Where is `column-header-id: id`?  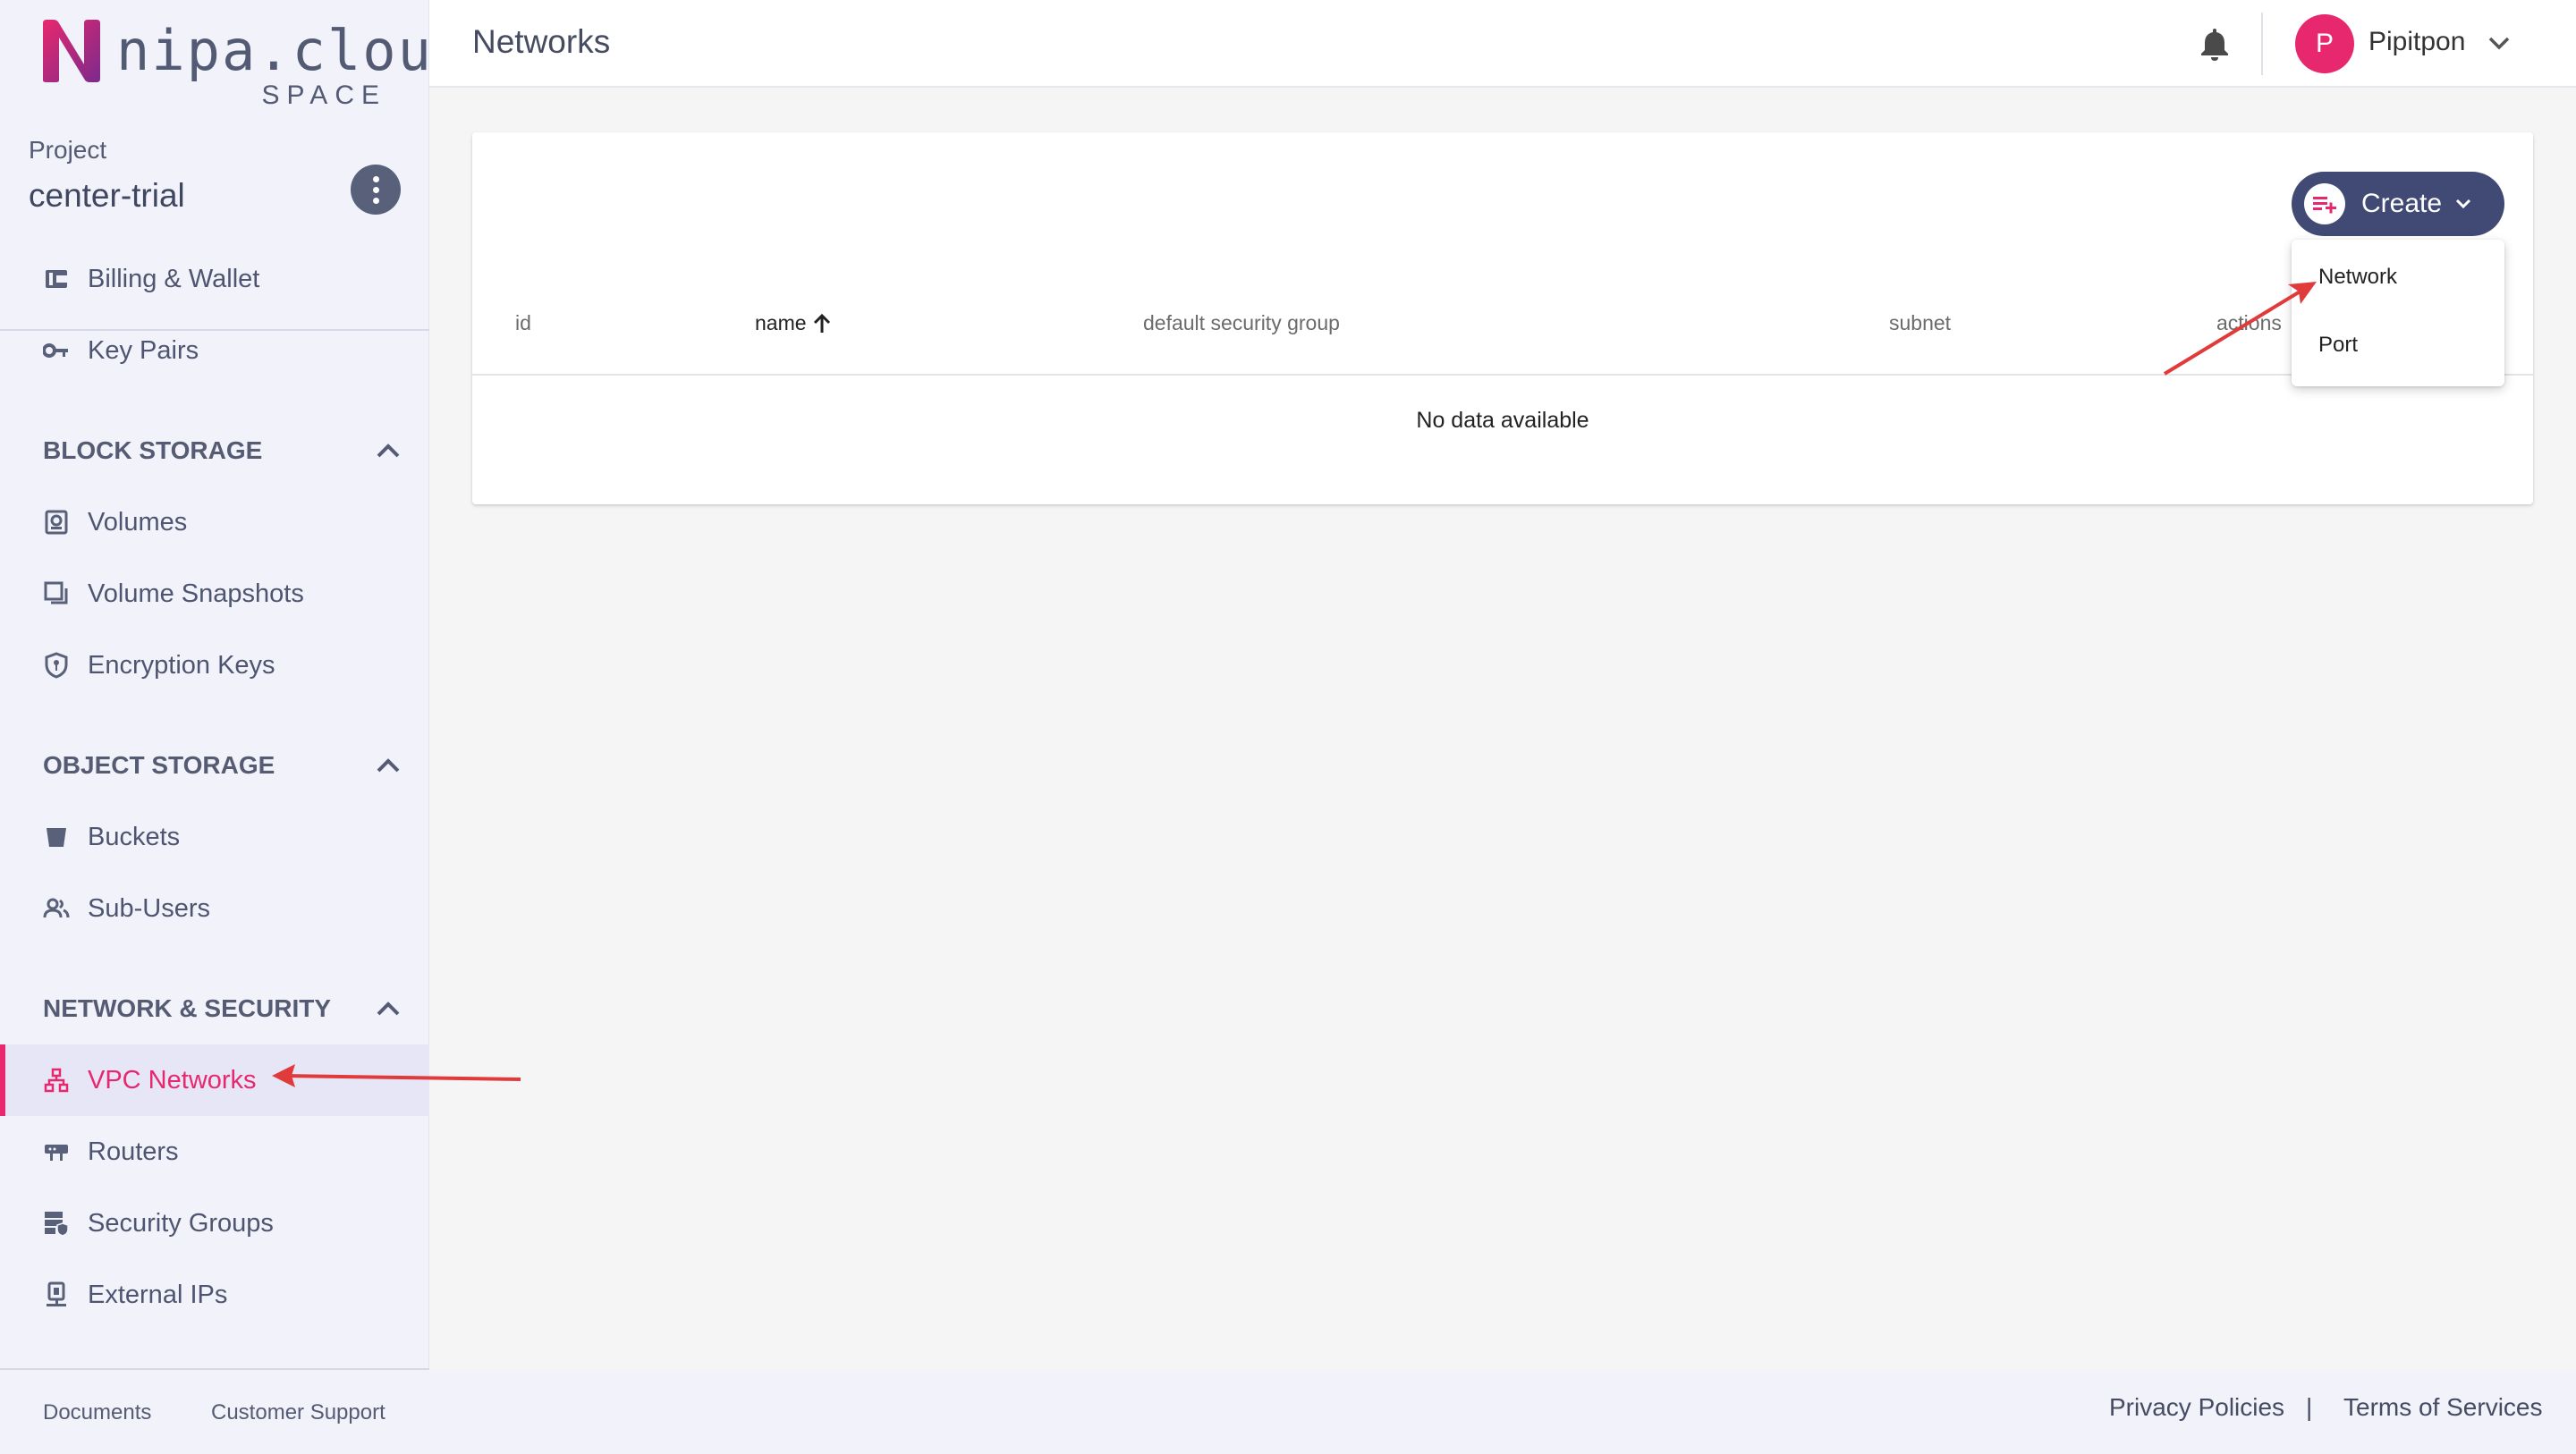 column-header-id: id is located at coordinates (523, 323).